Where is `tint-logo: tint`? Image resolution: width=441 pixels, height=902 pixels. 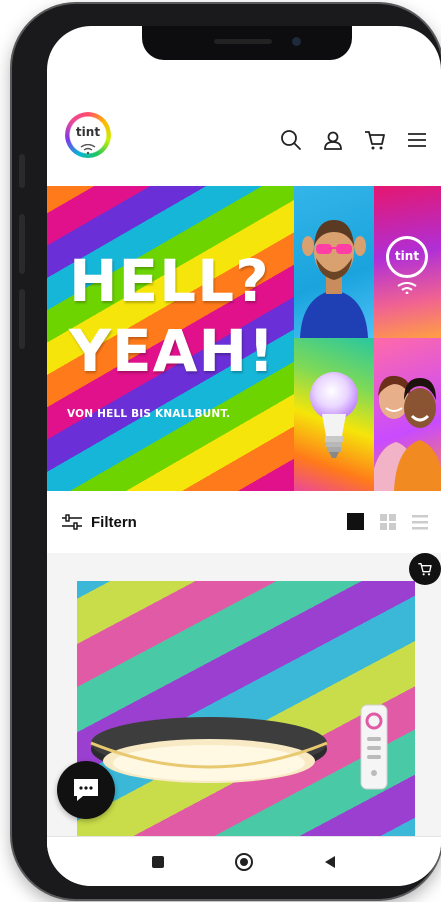
tint-logo: tint is located at coordinates (88, 135).